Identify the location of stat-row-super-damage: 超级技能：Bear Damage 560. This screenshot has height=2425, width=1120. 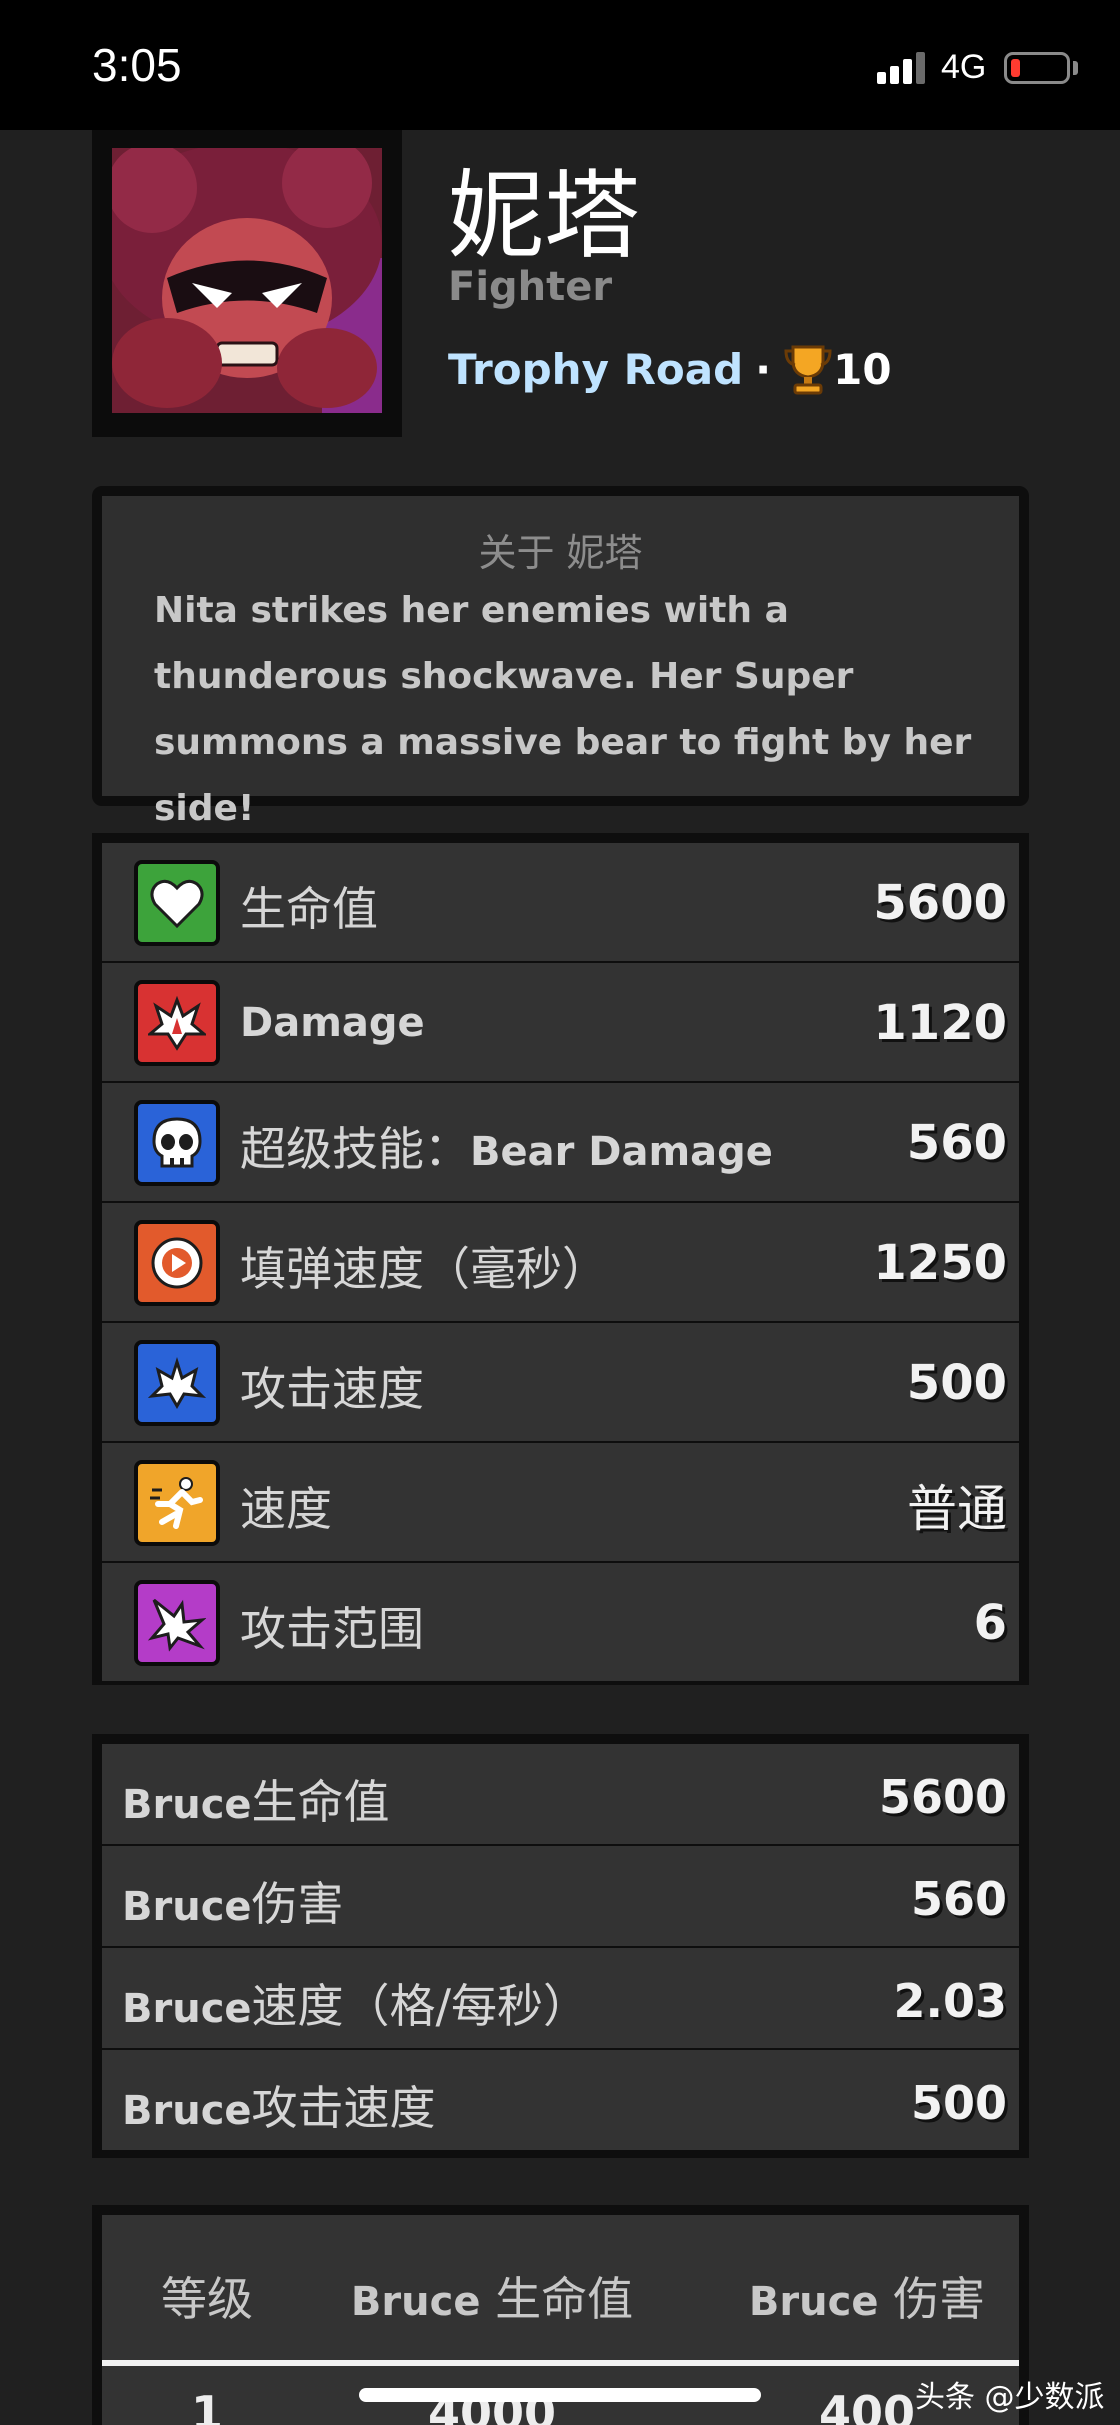
(560, 1142).